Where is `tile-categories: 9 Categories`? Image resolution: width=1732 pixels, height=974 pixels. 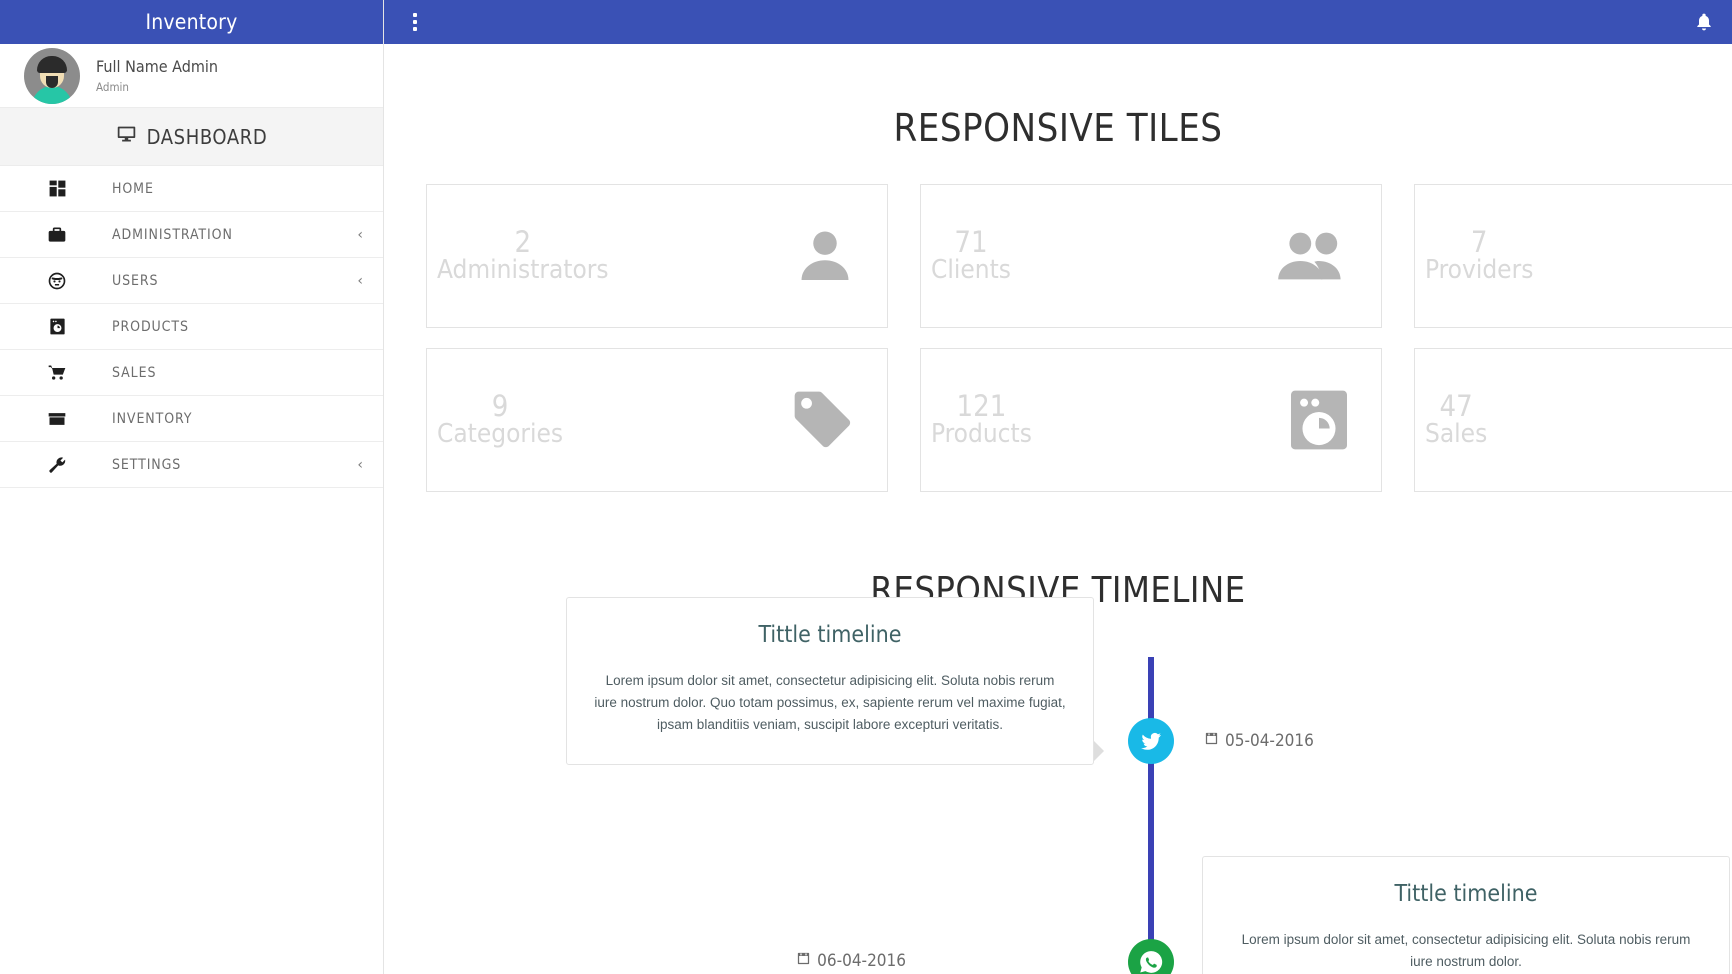 tile-categories: 9 Categories is located at coordinates (657, 420).